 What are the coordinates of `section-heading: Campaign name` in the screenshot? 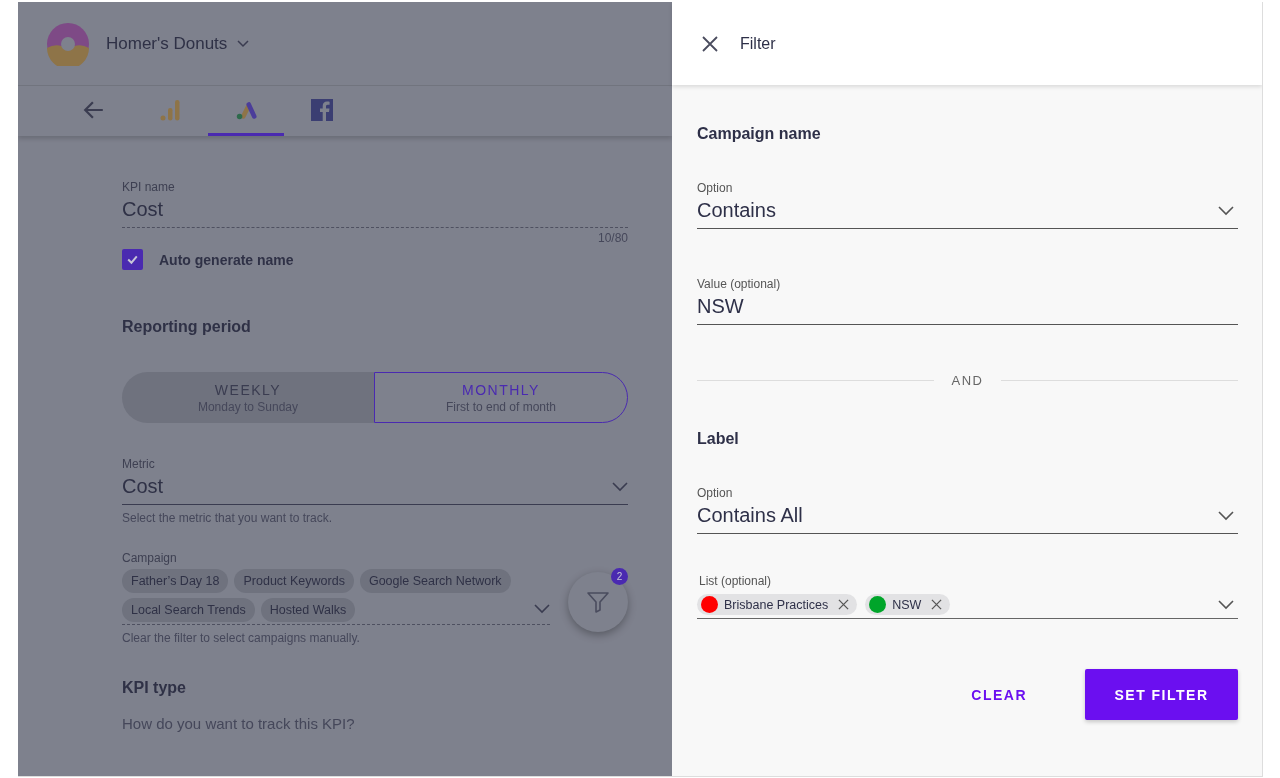 It's located at (759, 134).